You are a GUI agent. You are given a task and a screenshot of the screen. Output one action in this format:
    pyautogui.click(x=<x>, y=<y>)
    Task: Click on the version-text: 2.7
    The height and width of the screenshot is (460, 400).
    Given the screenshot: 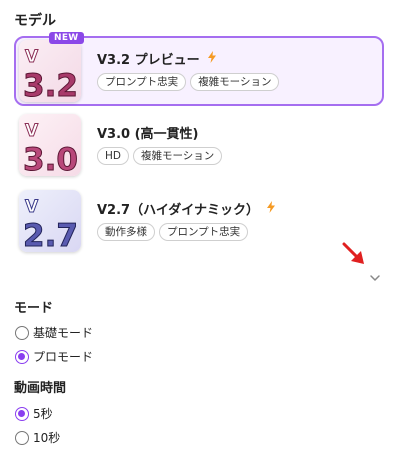 What is the action you would take?
    pyautogui.click(x=50, y=235)
    